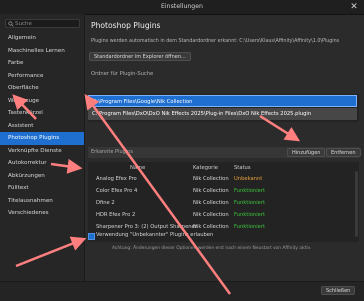  Describe the element at coordinates (116, 215) in the screenshot. I see `plugin-name: HDR Efex Pro 2` at that location.